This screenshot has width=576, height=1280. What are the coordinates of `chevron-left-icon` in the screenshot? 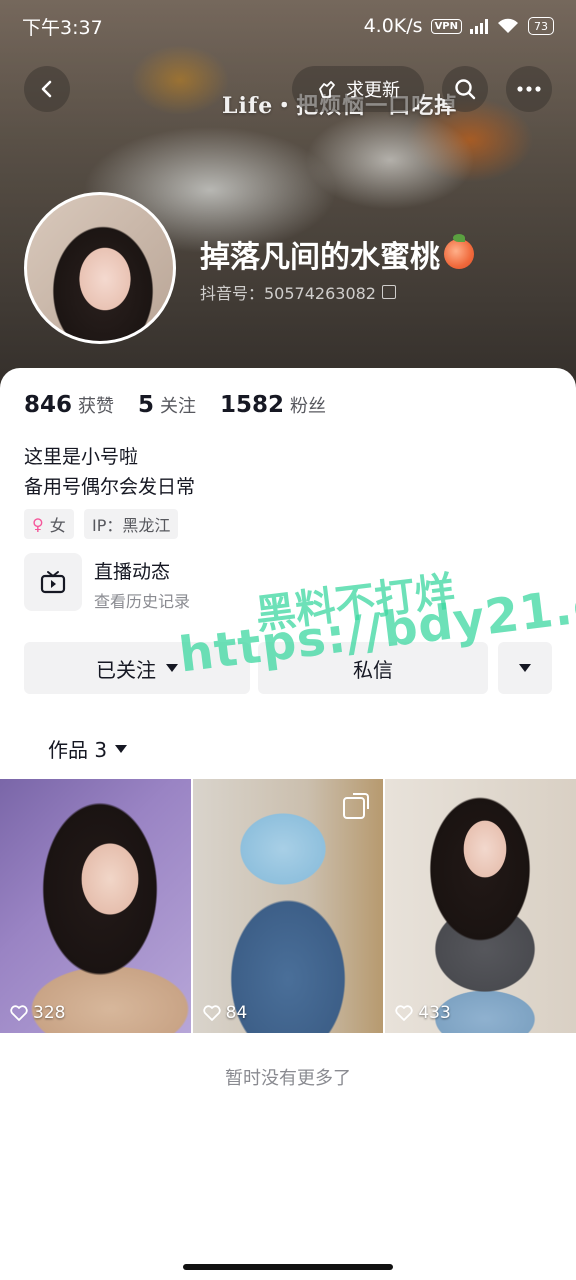 It's located at (46, 89).